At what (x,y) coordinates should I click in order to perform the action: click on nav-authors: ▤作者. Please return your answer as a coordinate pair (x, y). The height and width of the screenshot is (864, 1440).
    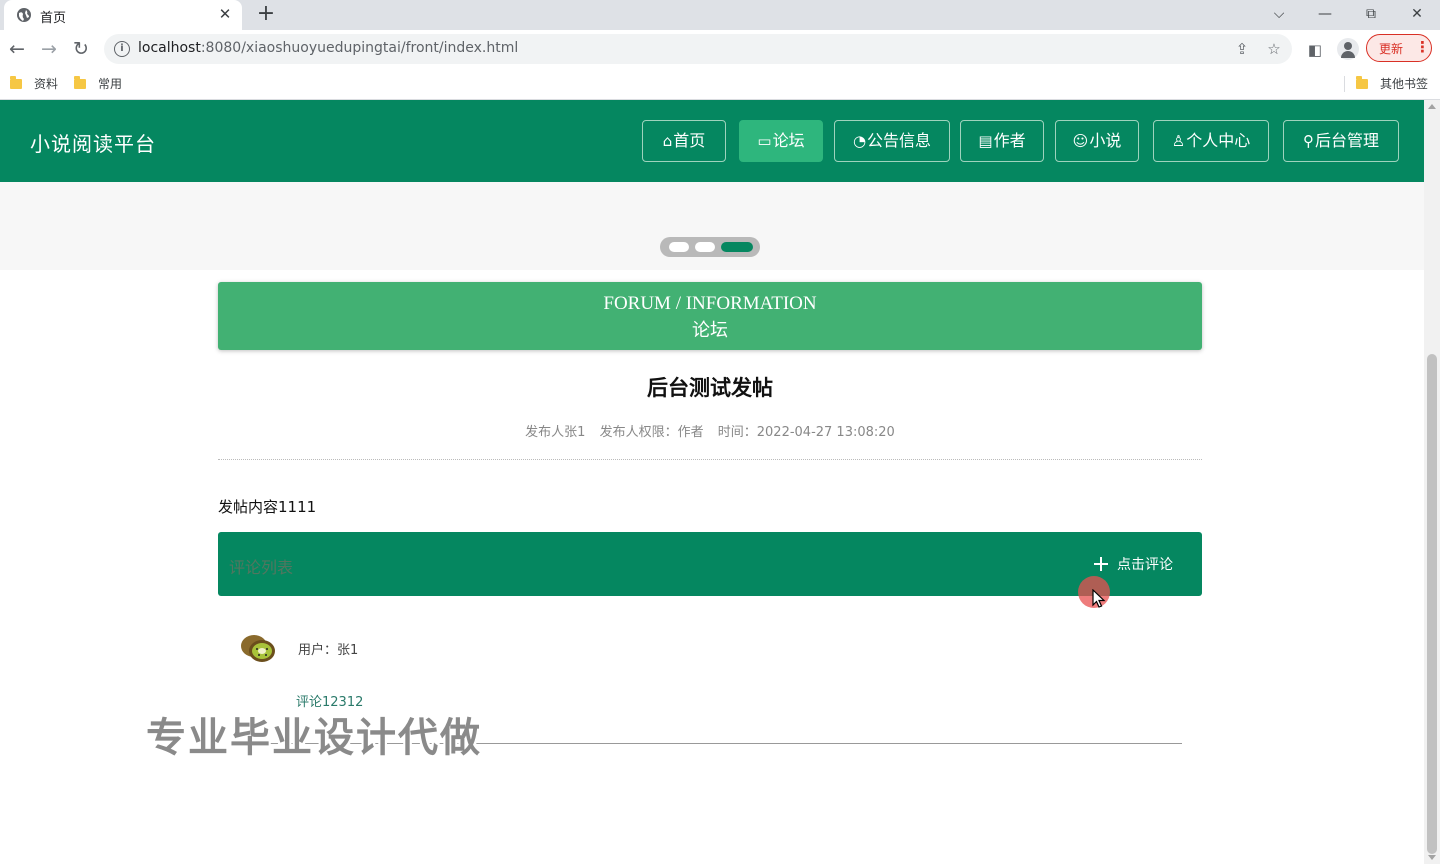
    Looking at the image, I should click on (1002, 141).